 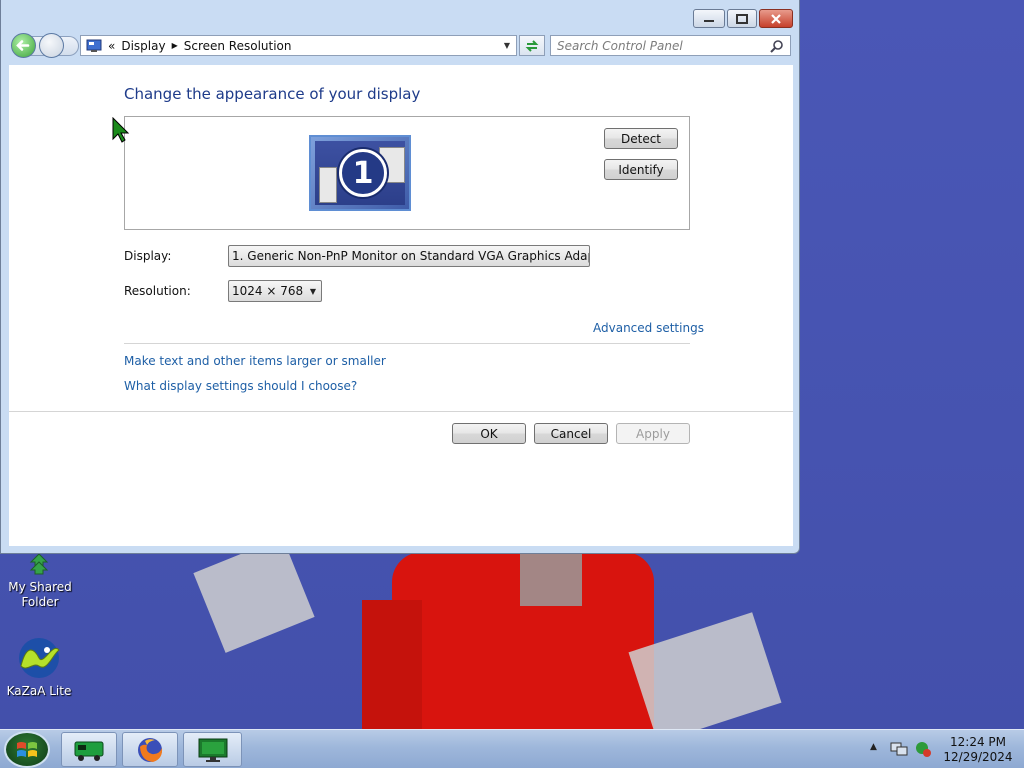 What do you see at coordinates (777, 46) in the screenshot?
I see `search-icon` at bounding box center [777, 46].